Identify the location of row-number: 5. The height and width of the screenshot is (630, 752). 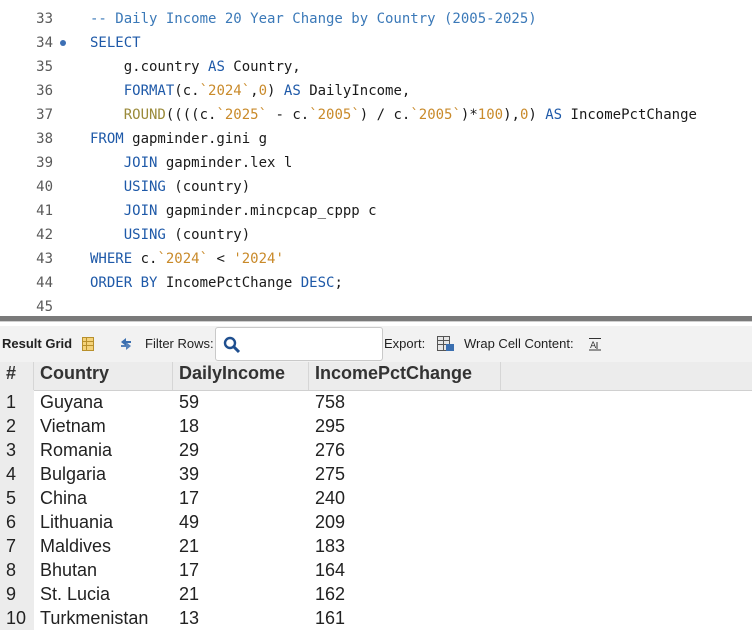
(11, 498).